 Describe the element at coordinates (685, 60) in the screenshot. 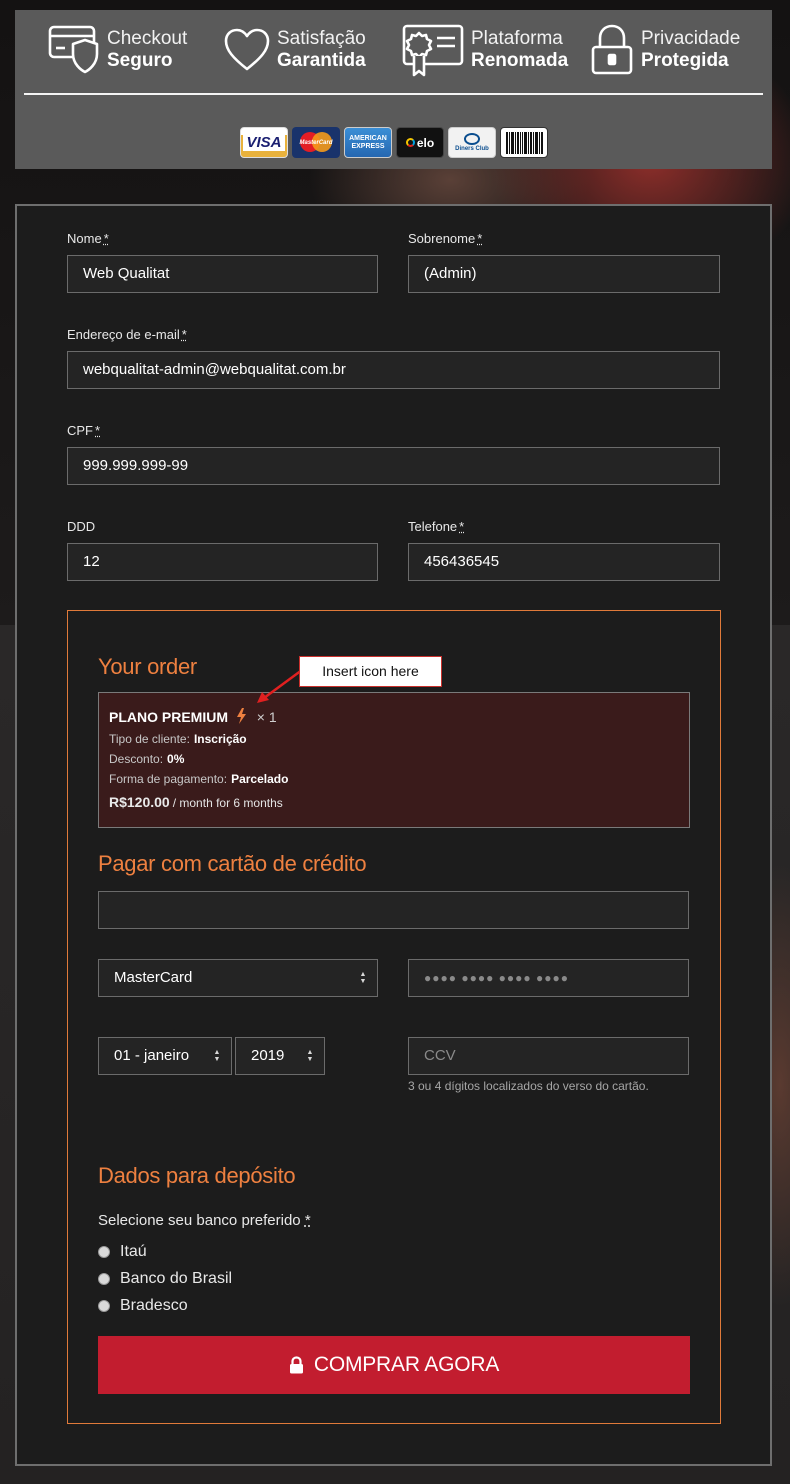

I see `badge-line2: Protegida` at that location.